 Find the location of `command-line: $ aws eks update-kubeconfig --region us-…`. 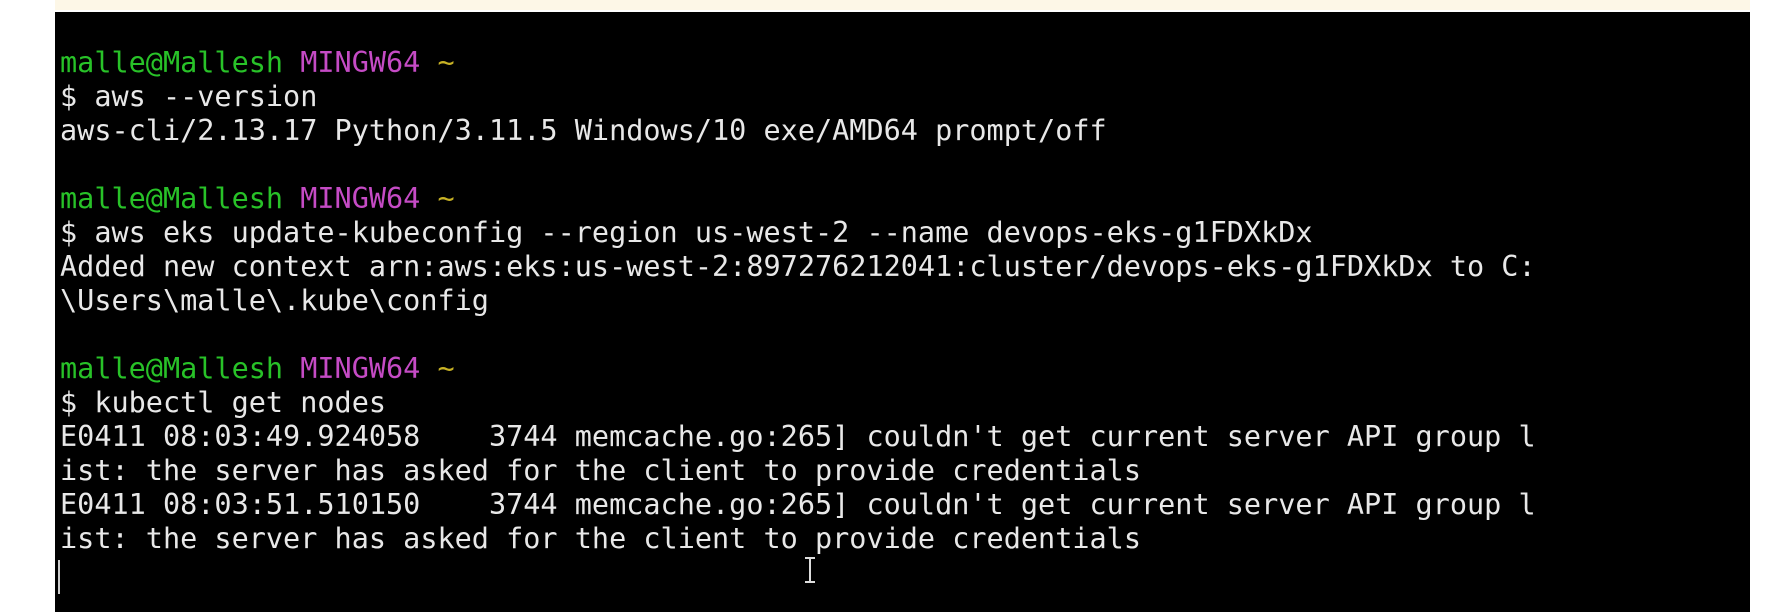

command-line: $ aws eks update-kubeconfig --region us-… is located at coordinates (686, 232).